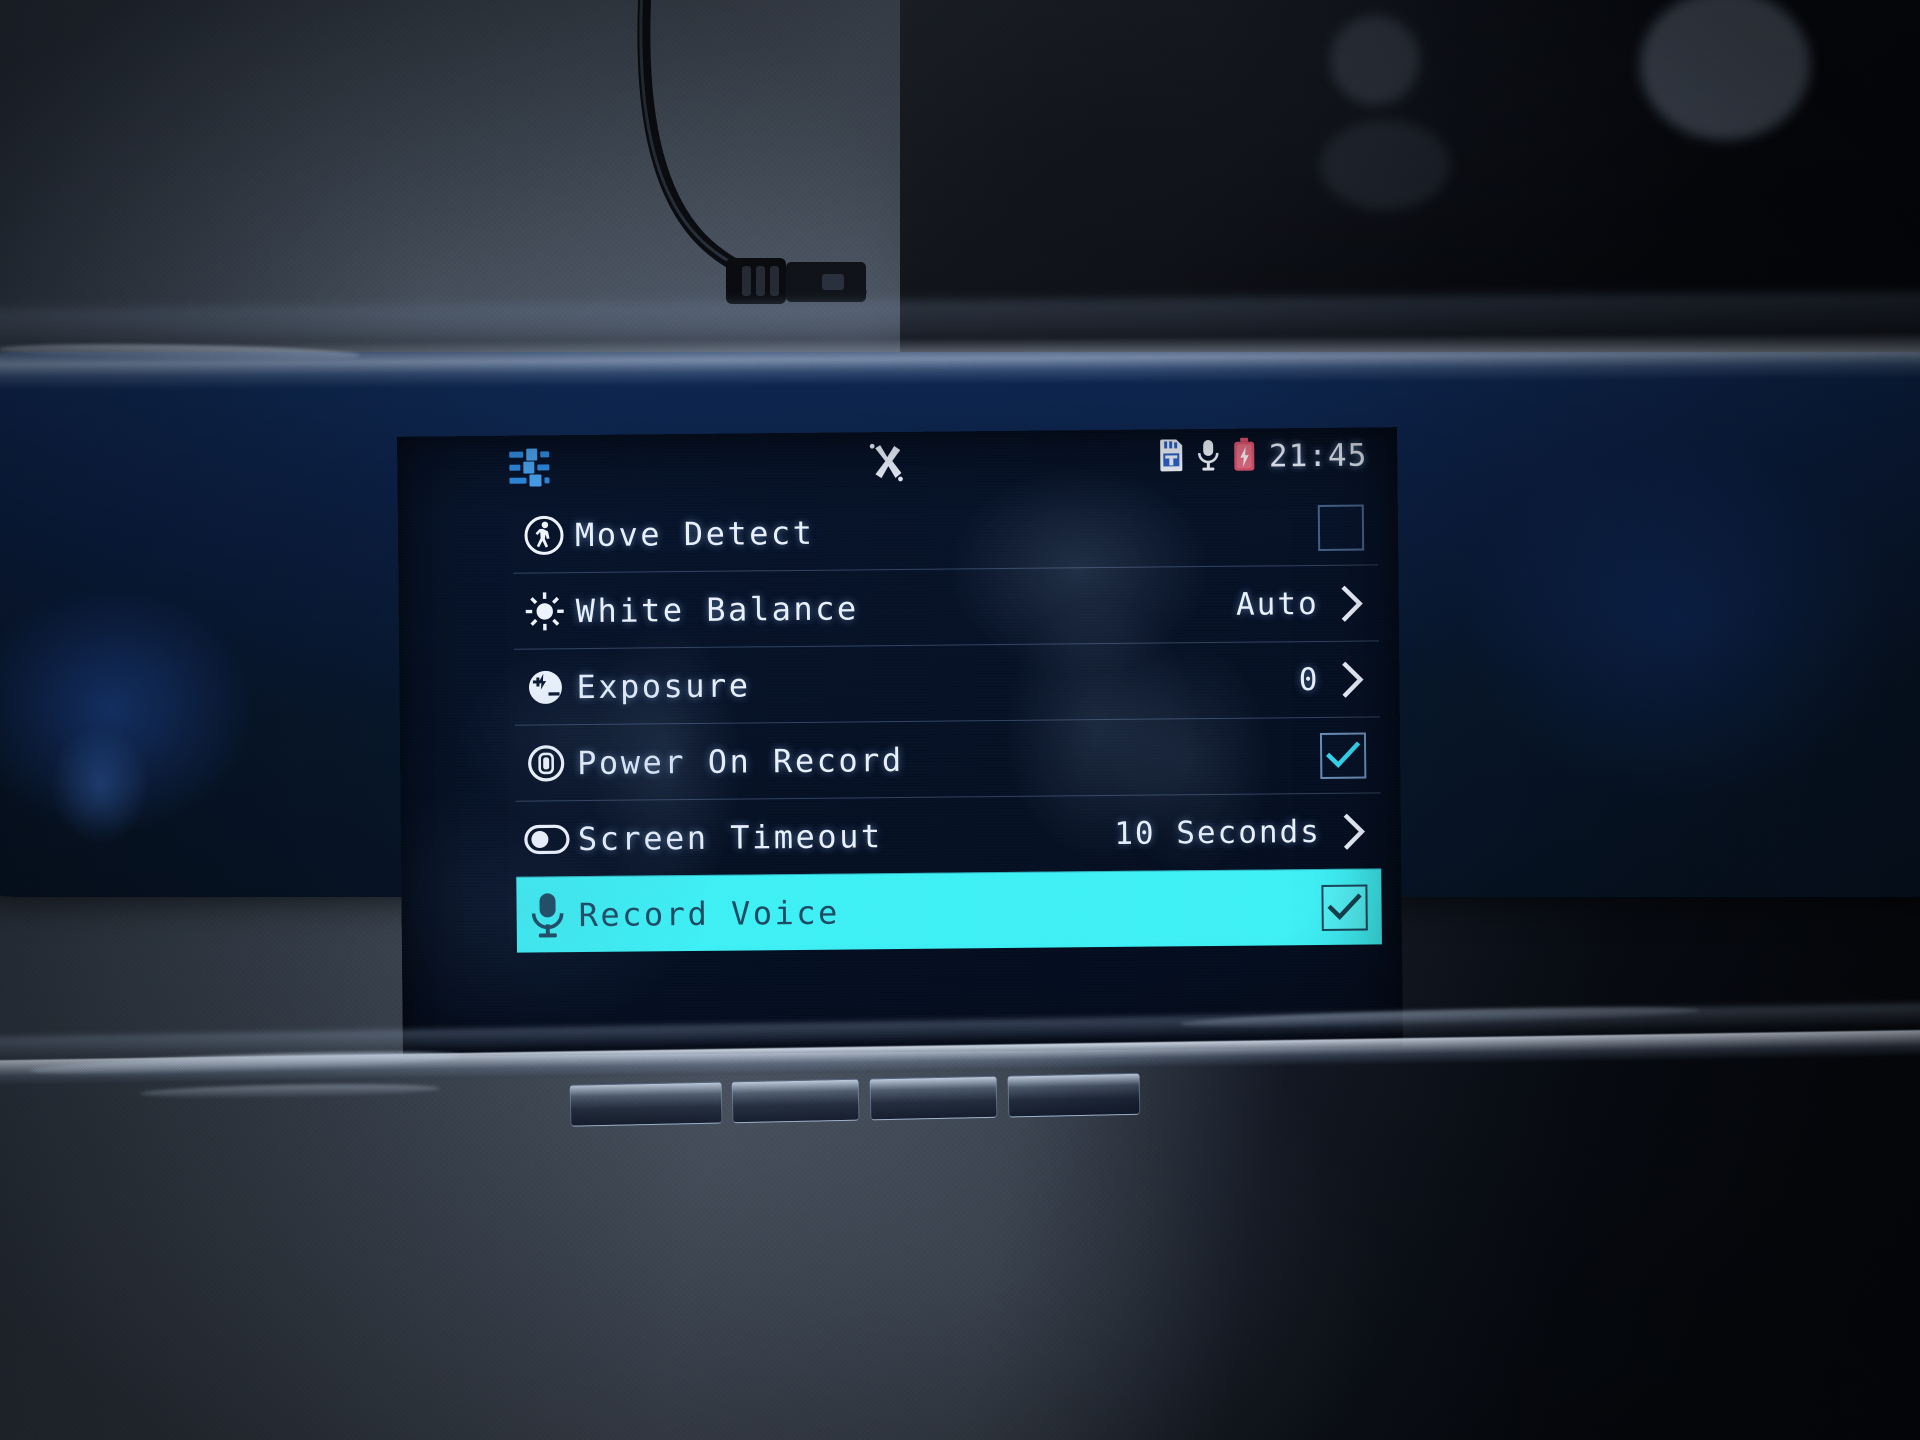 The height and width of the screenshot is (1440, 1920). What do you see at coordinates (709, 913) in the screenshot?
I see `menu-item-label: Record Voice` at bounding box center [709, 913].